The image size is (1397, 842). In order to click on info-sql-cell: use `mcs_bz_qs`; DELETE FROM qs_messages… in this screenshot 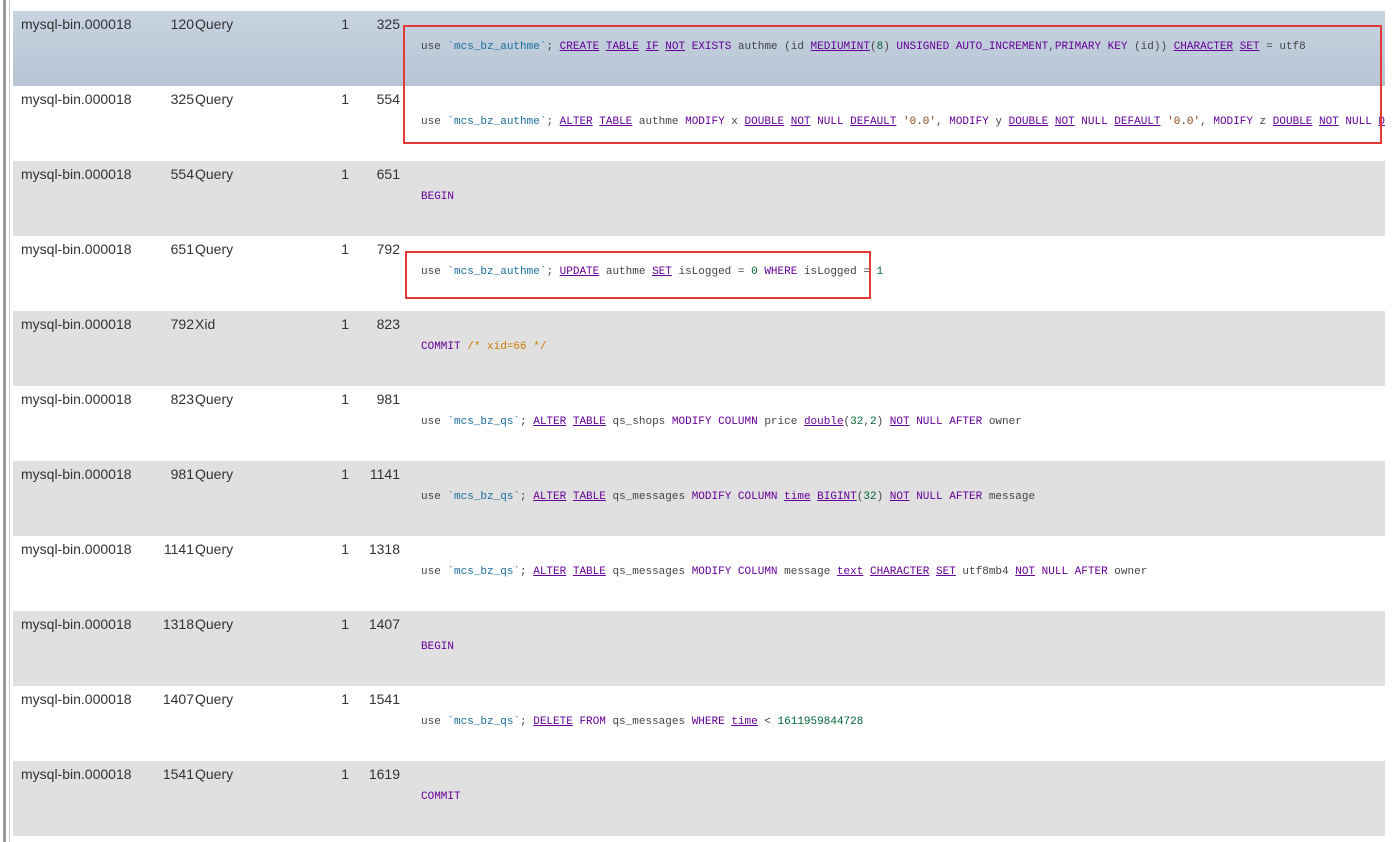, I will do `click(642, 722)`.